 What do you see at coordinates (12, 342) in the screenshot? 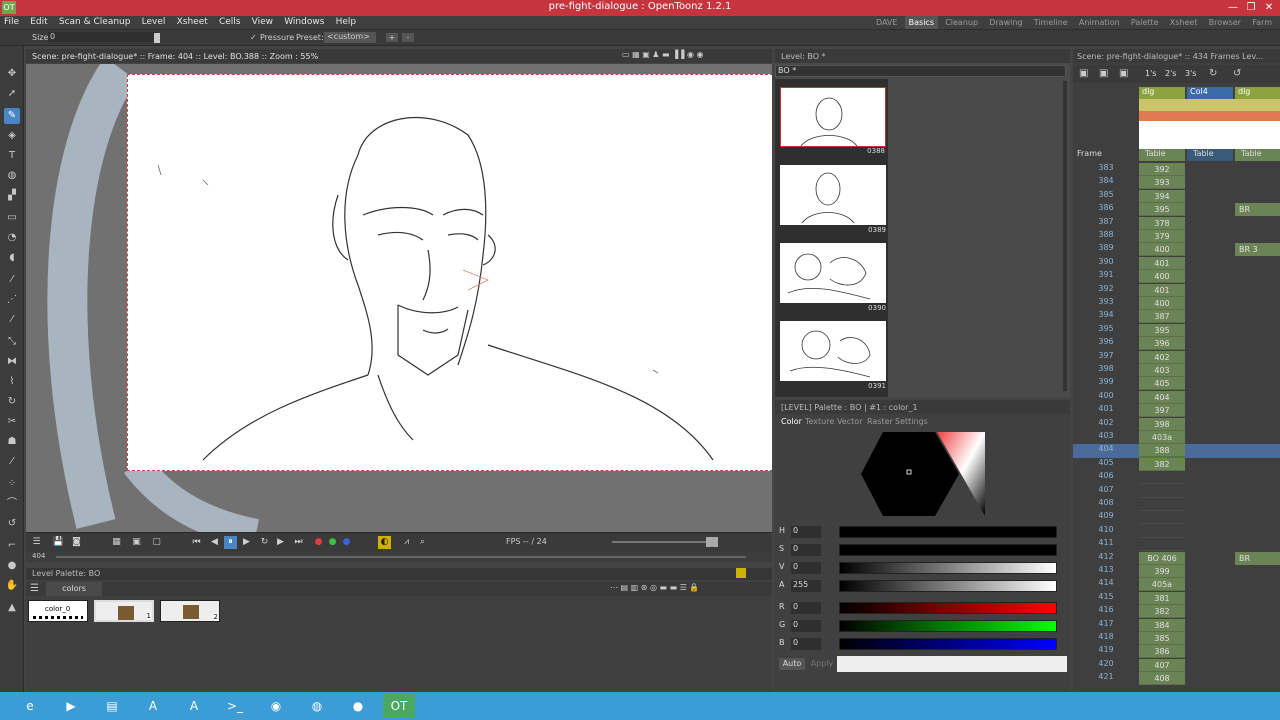
I see `pump-tool-icon: ⤡` at bounding box center [12, 342].